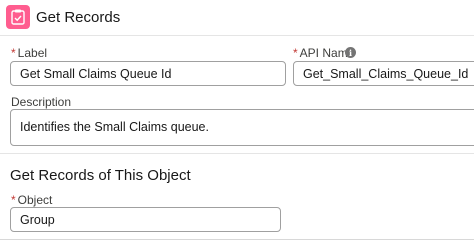 This screenshot has height=245, width=474. What do you see at coordinates (100, 175) in the screenshot?
I see `section-title: Get Records of This Object` at bounding box center [100, 175].